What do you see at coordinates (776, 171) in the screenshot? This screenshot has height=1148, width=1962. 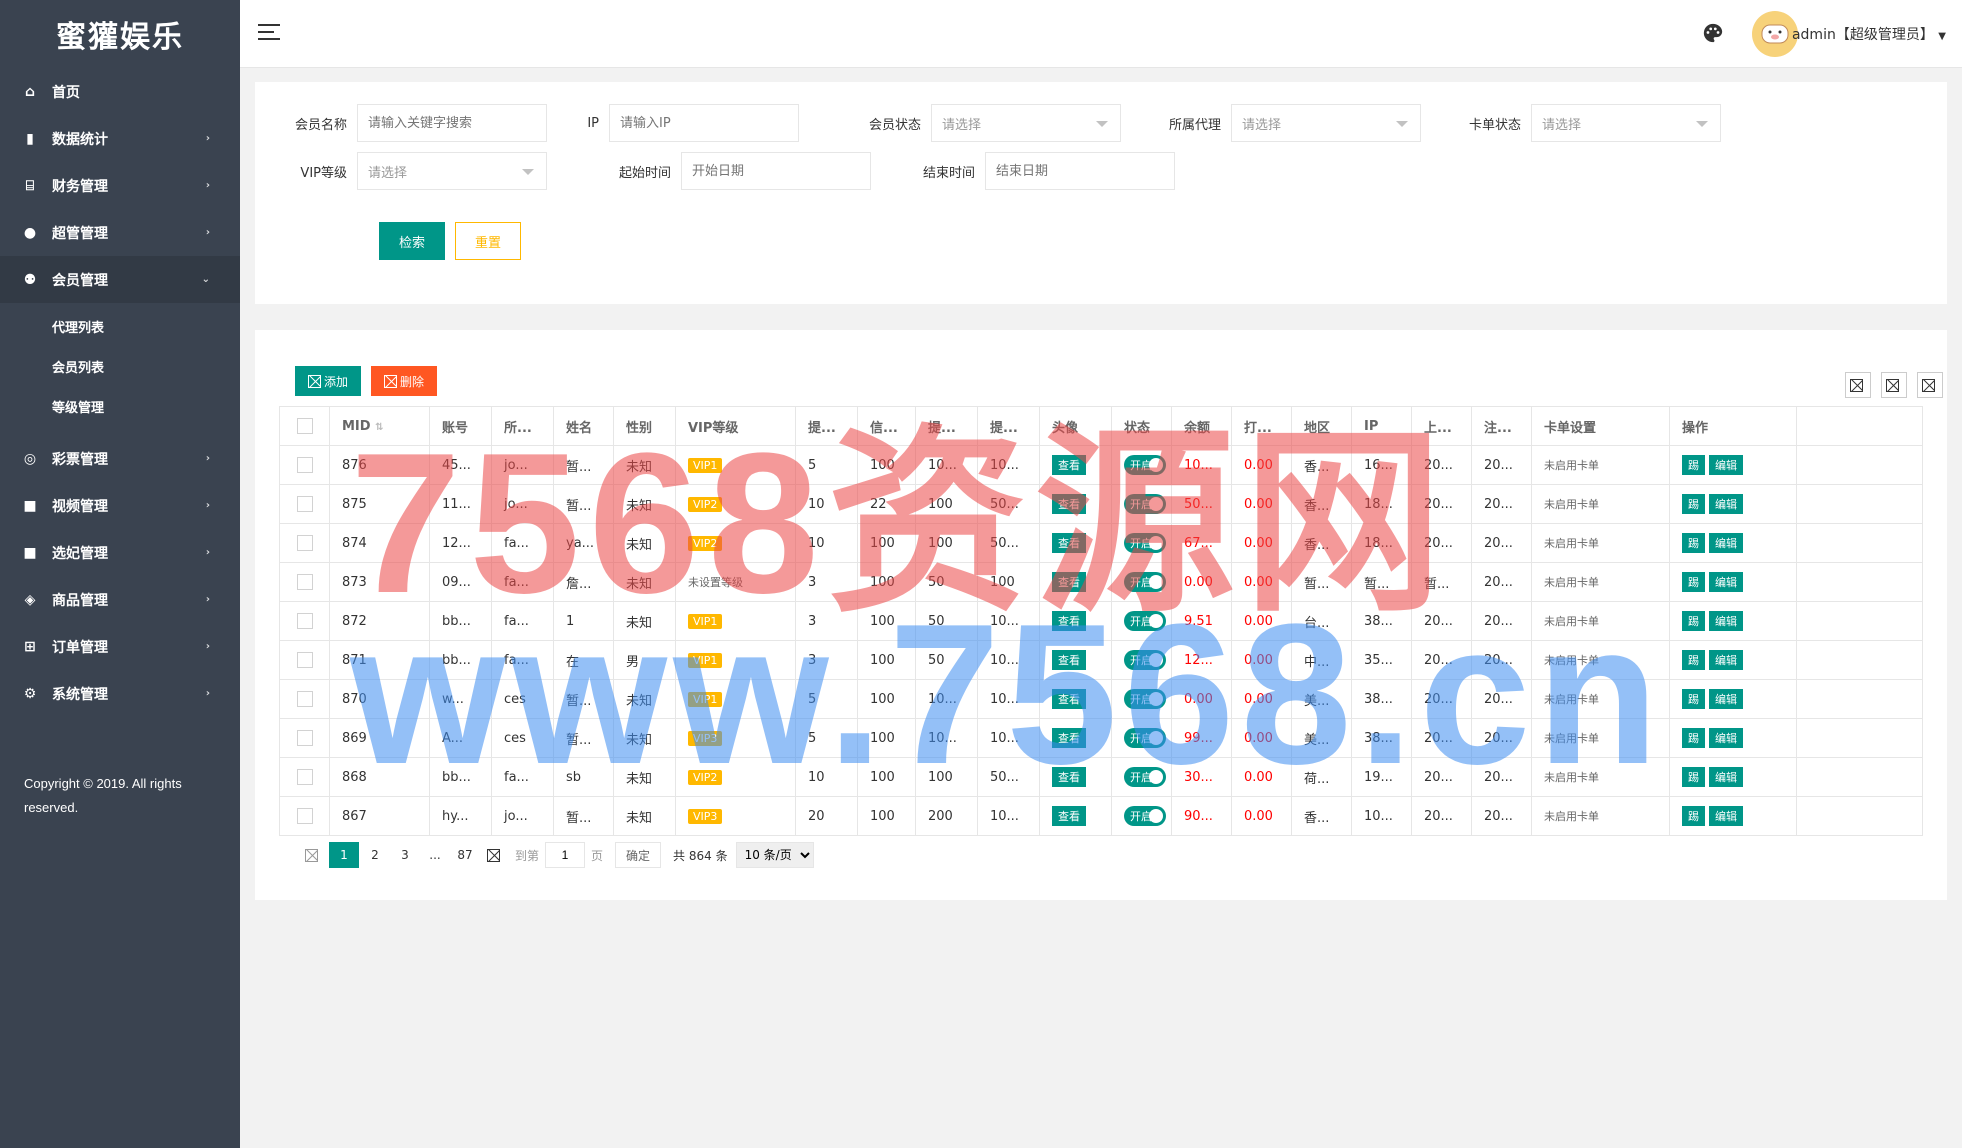 I see `start-date-input` at bounding box center [776, 171].